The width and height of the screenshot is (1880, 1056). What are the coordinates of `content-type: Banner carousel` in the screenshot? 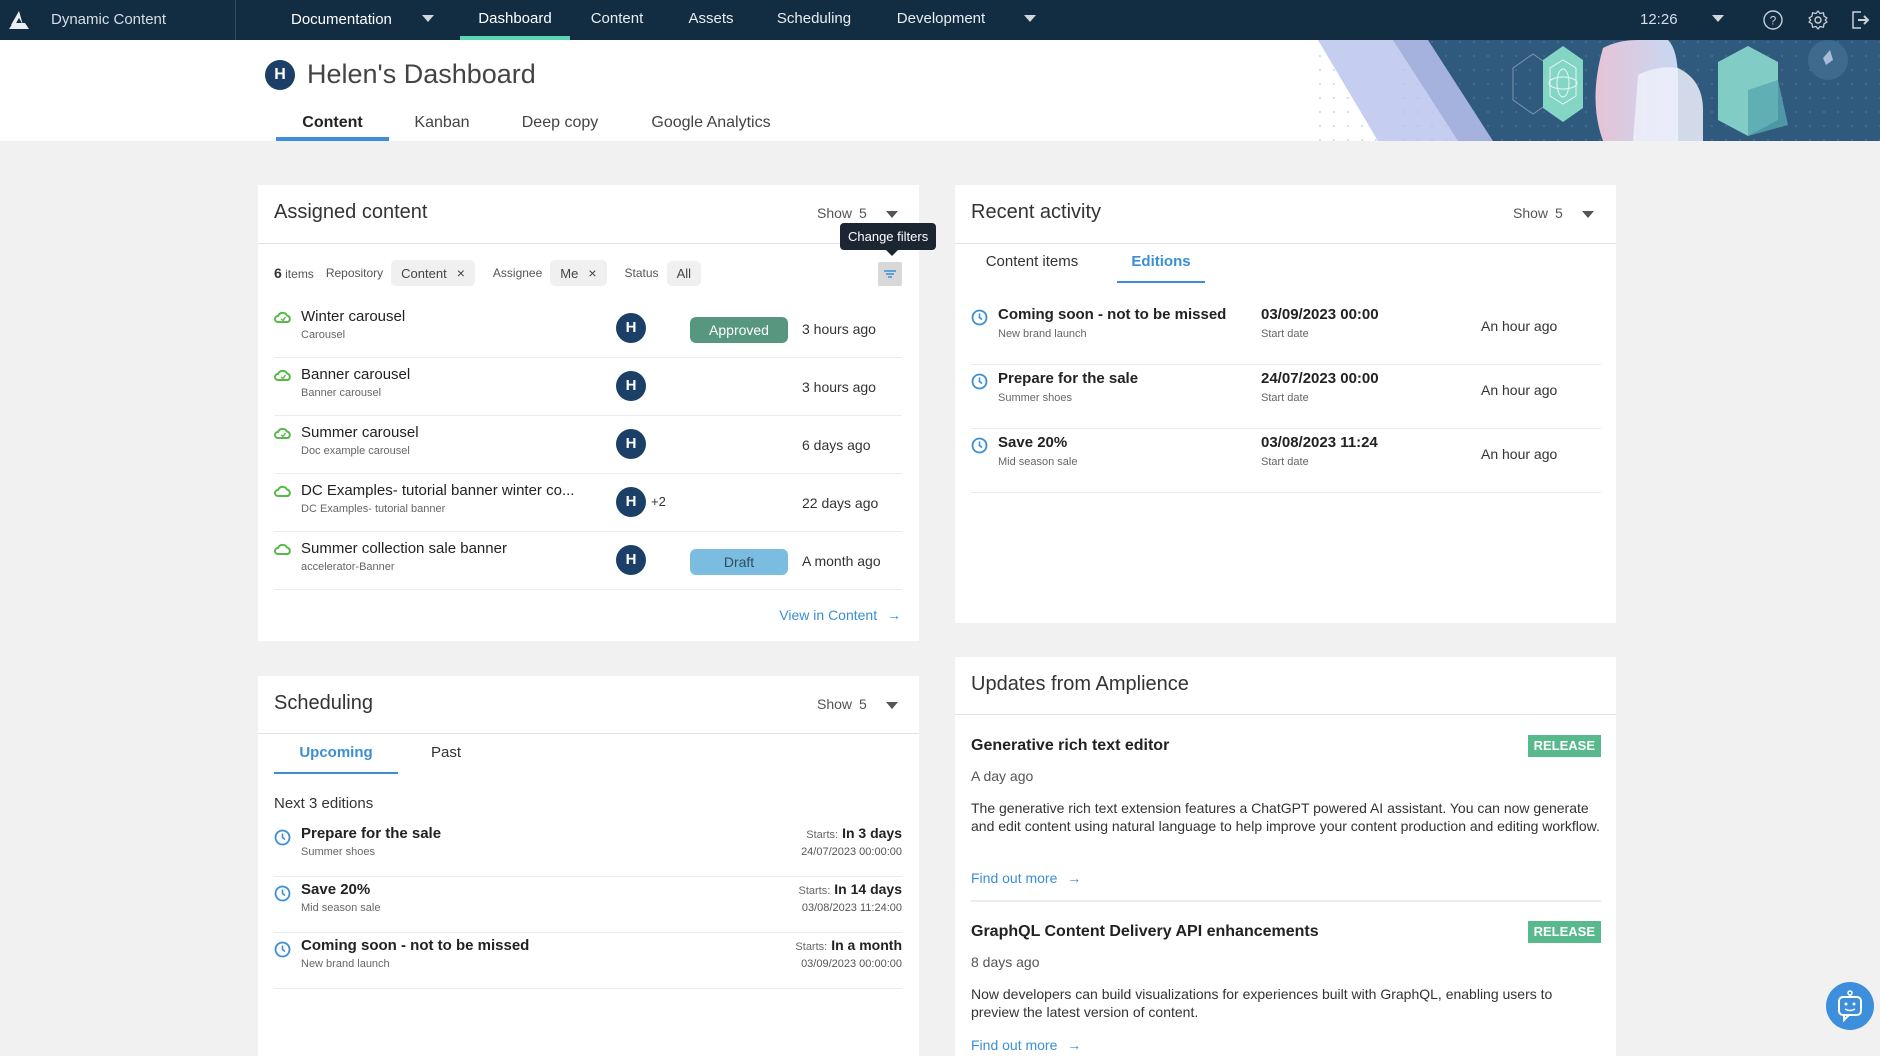 It's located at (341, 393).